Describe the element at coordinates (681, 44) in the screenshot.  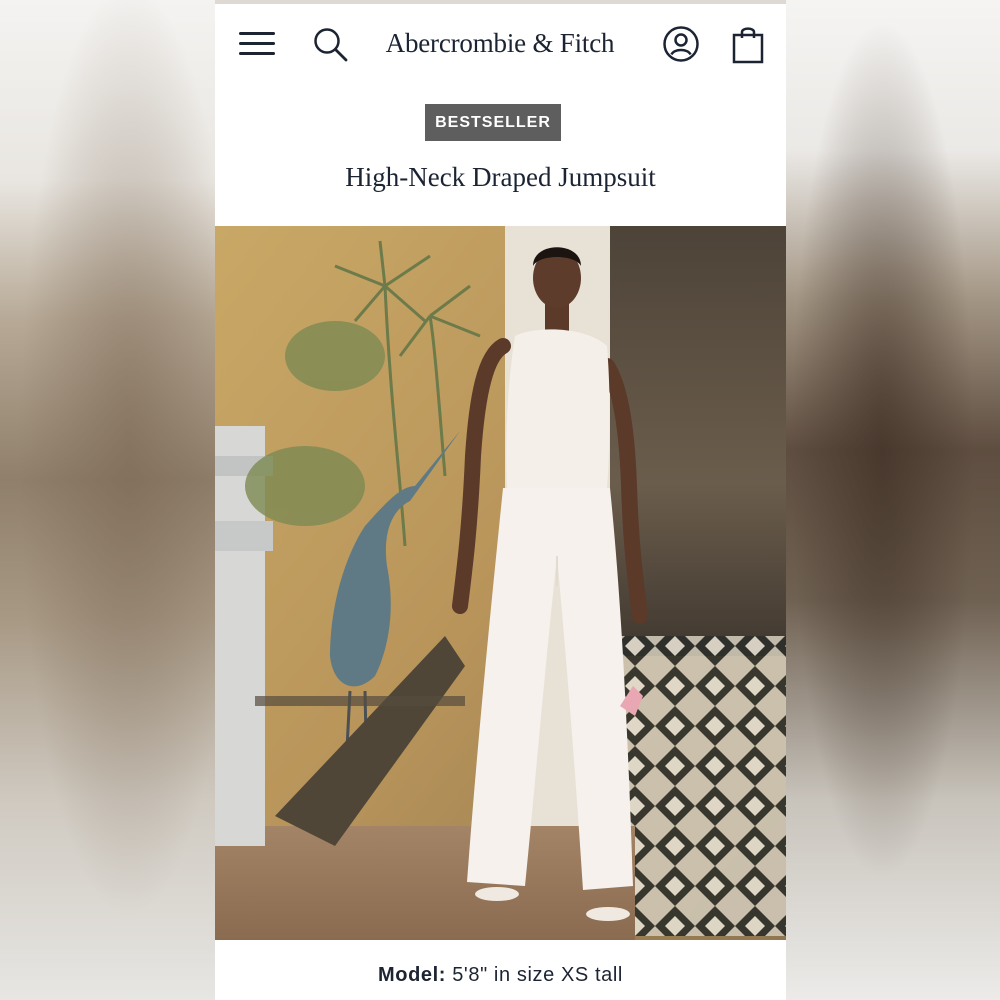
I see `account-icon` at that location.